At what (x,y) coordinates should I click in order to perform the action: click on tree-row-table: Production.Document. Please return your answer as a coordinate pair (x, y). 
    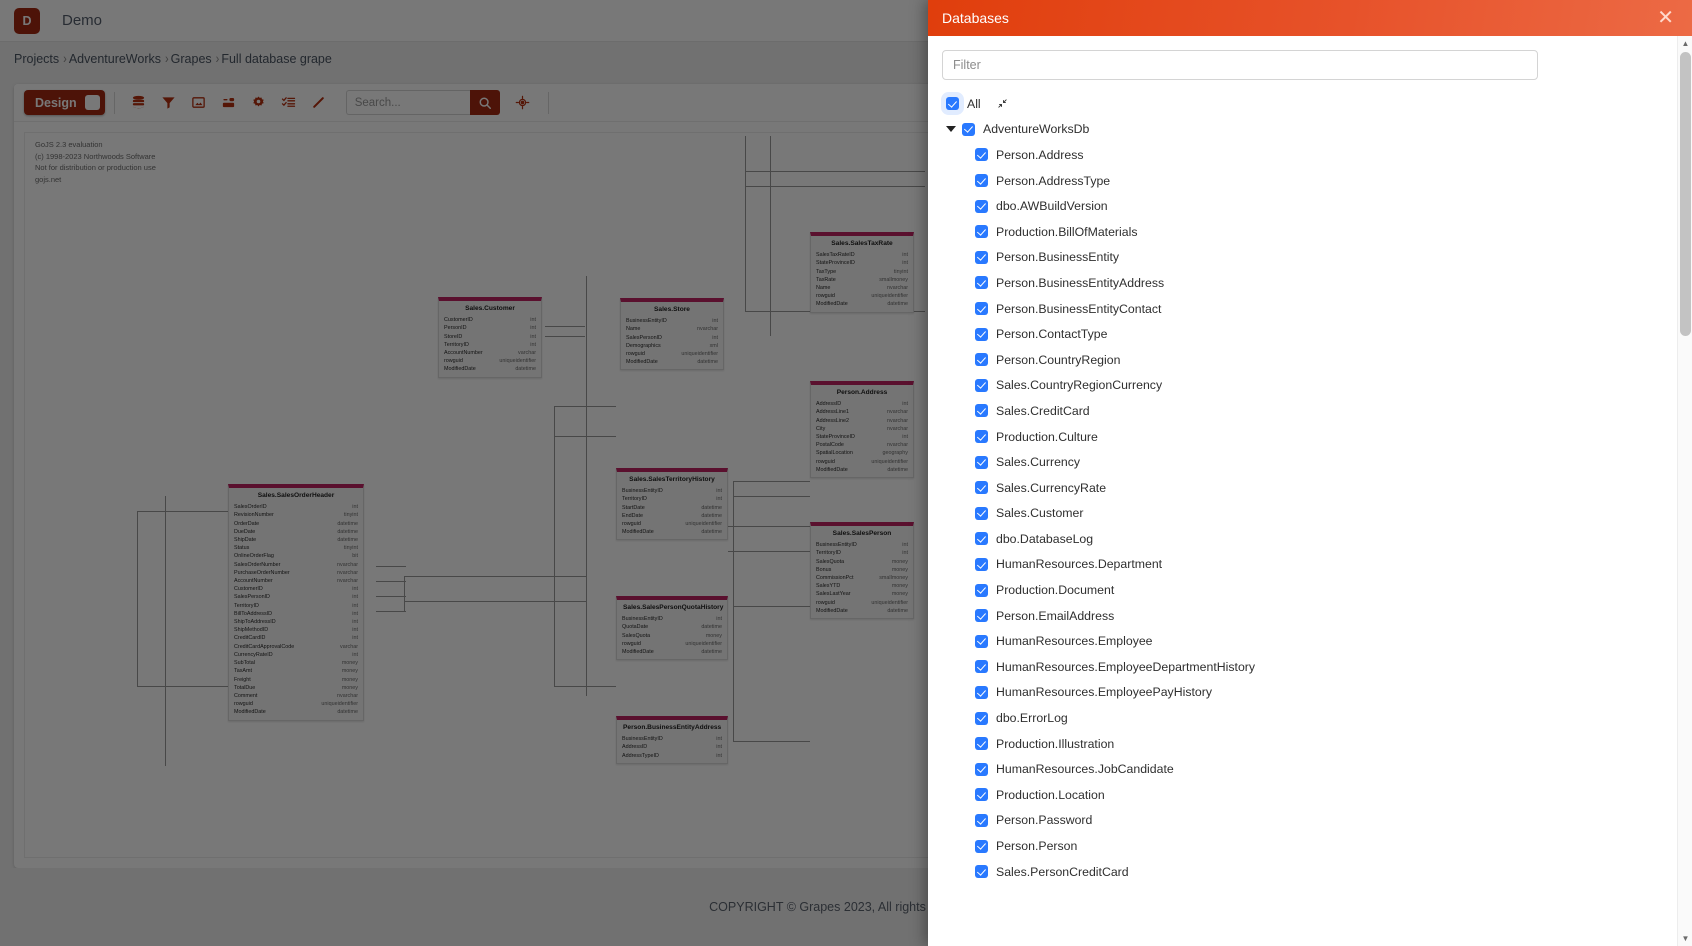
    Looking at the image, I should click on (1309, 590).